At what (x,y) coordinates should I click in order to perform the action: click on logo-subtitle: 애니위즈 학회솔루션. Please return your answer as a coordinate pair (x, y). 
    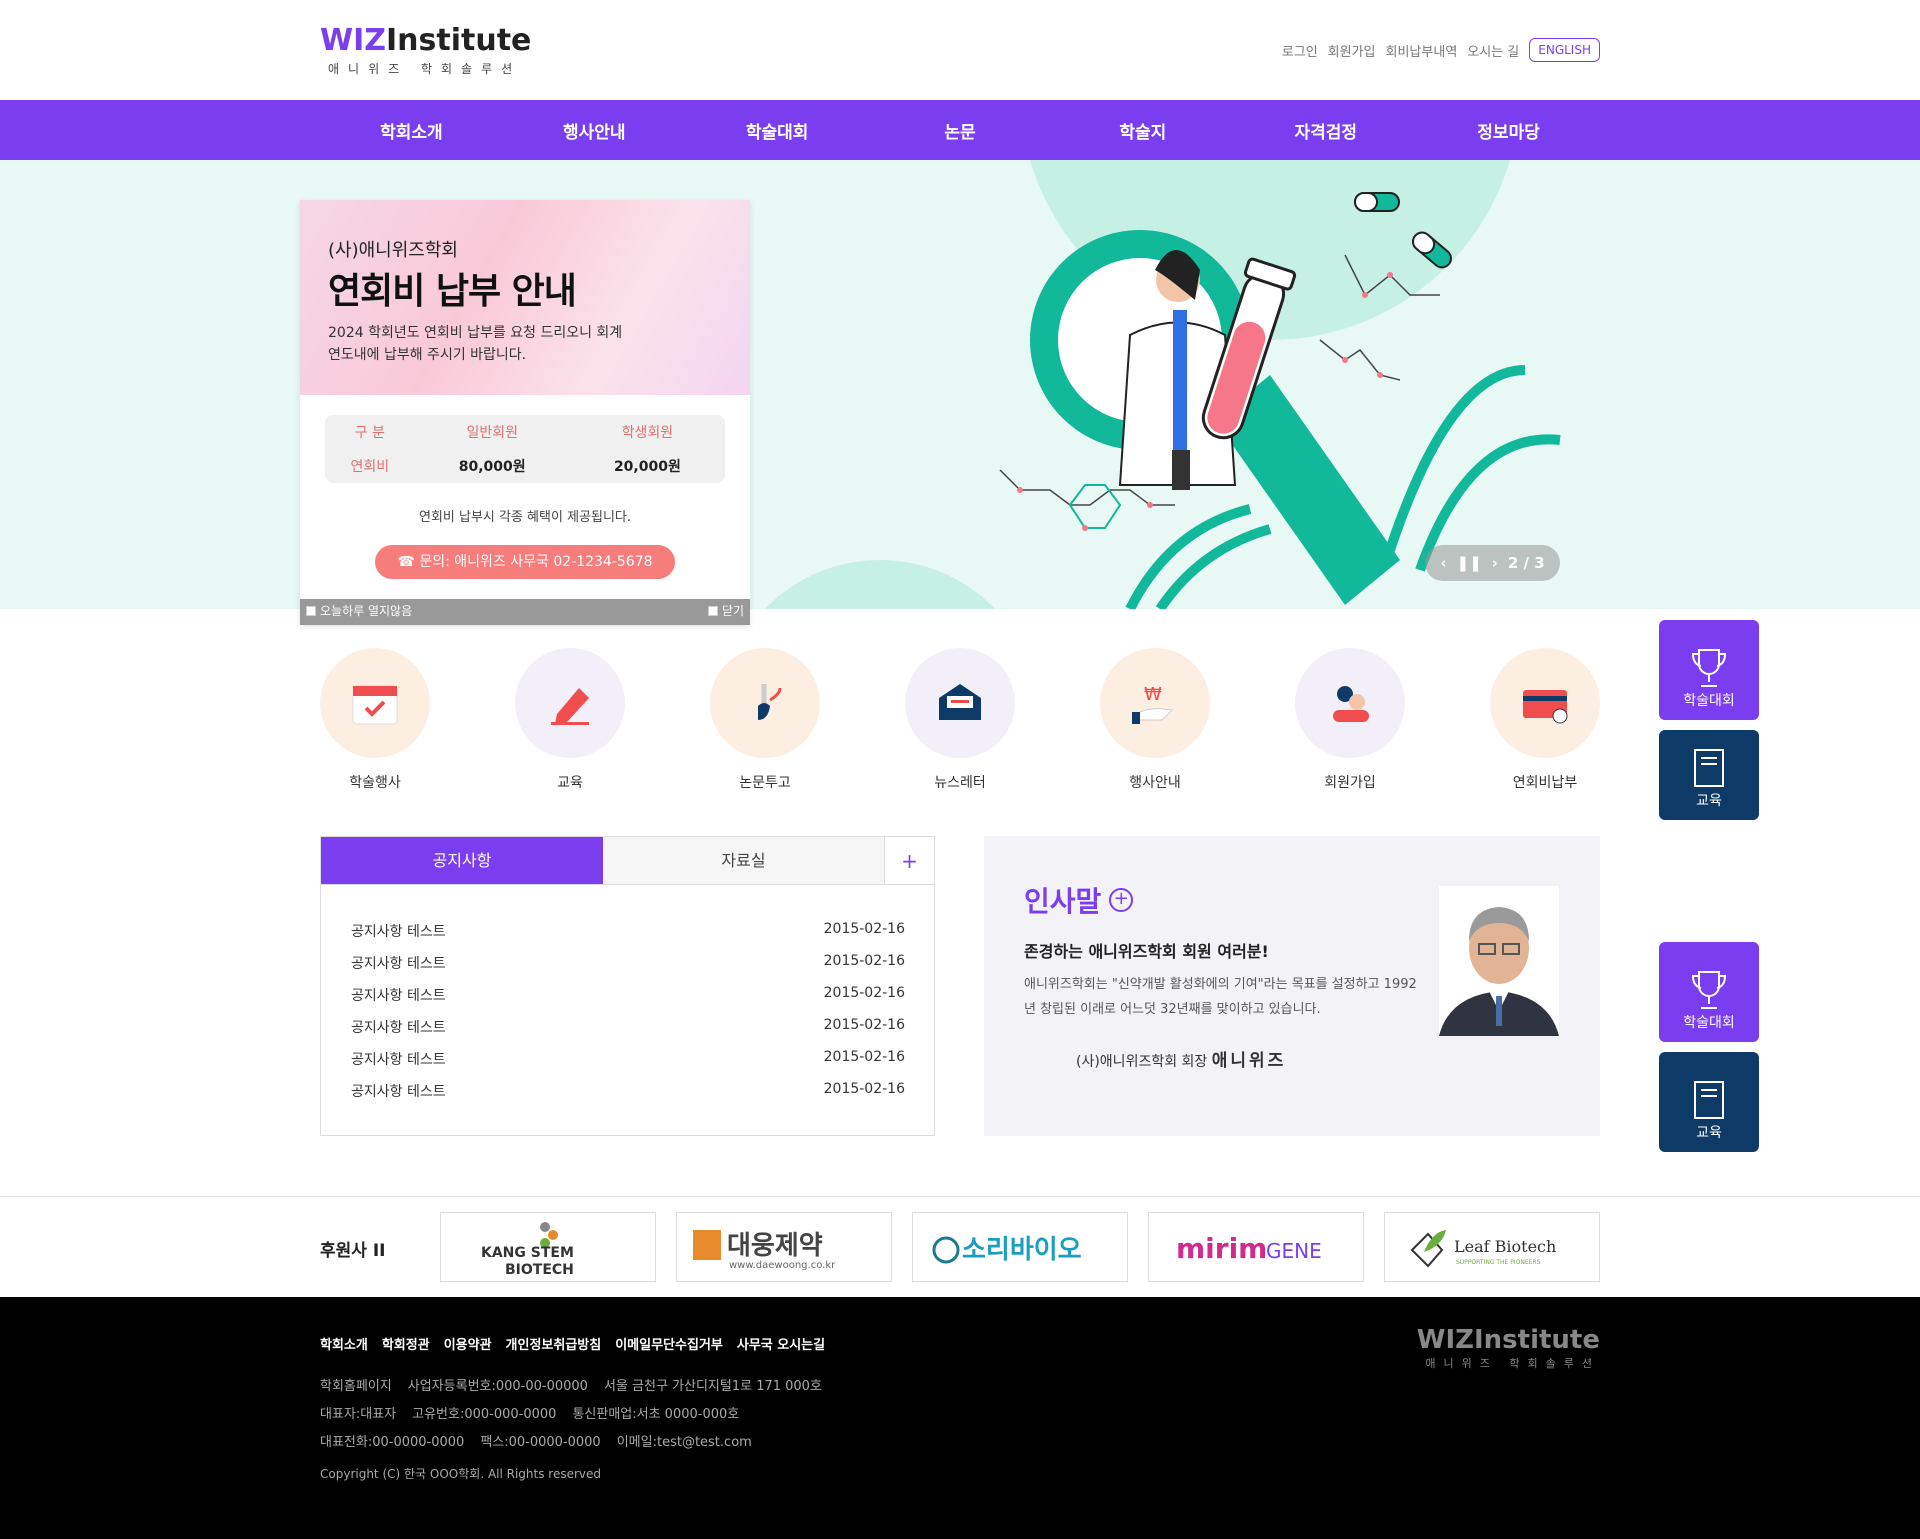
    Looking at the image, I should click on (425, 69).